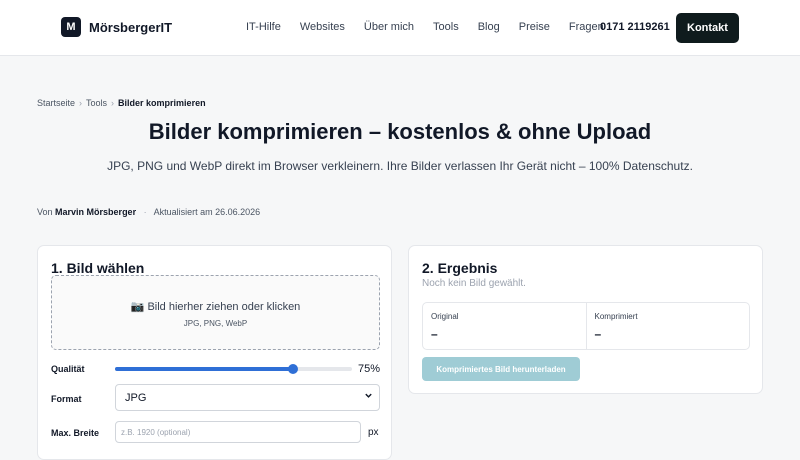  Describe the element at coordinates (292, 369) in the screenshot. I see `quality-slider-thumb` at that location.